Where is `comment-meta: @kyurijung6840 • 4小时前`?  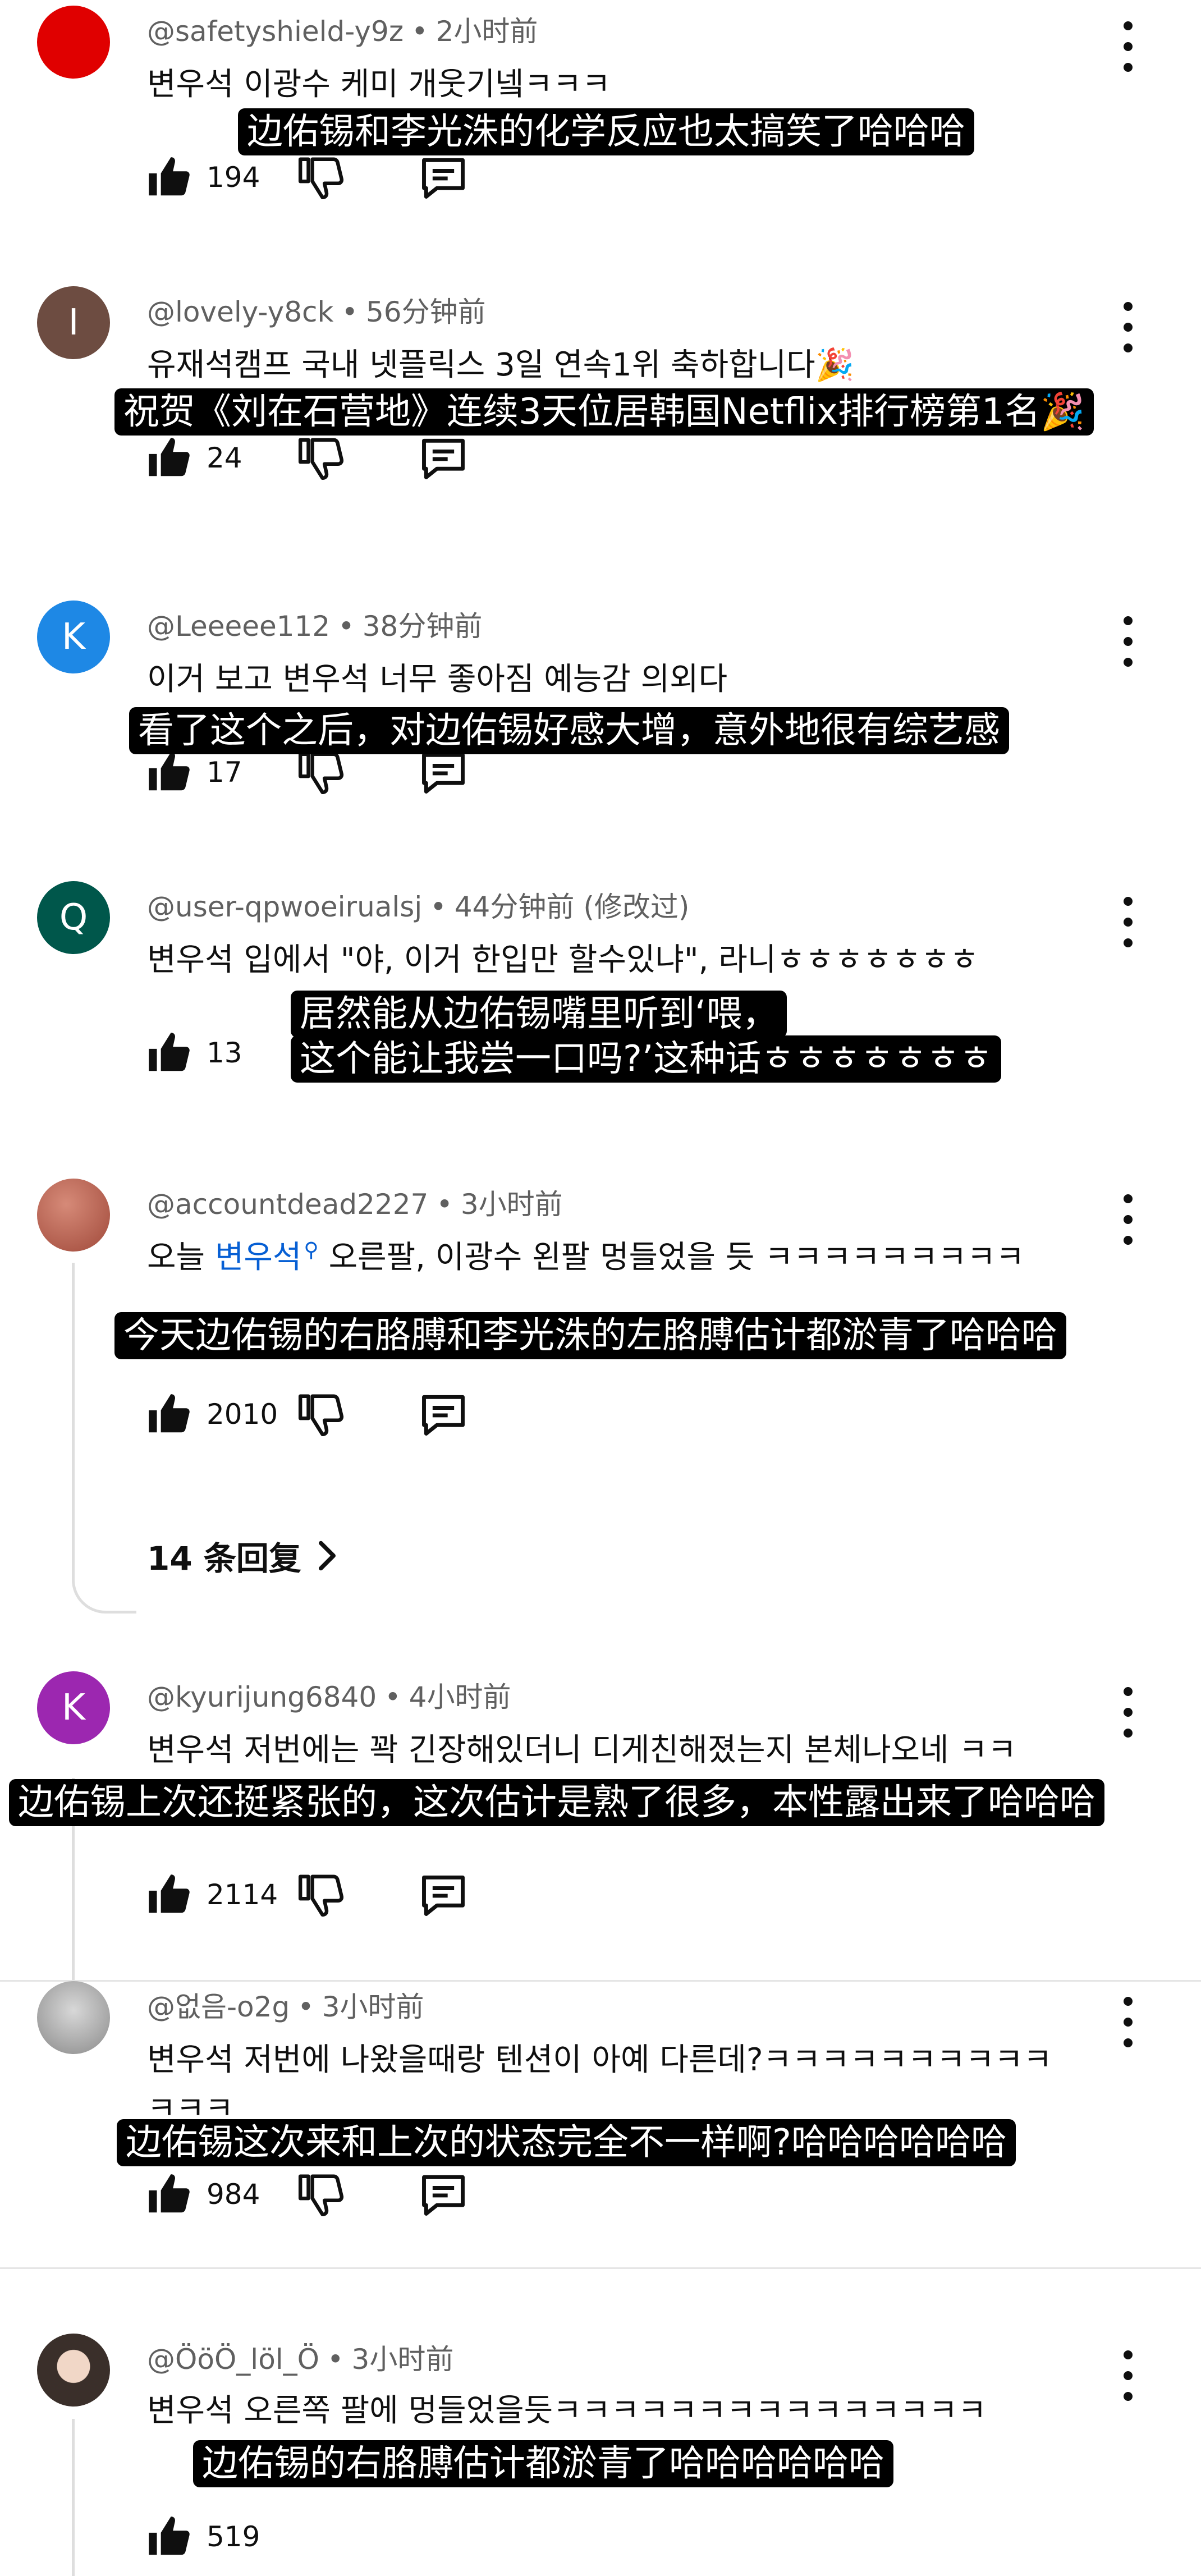
comment-meta: @kyurijung6840 • 4小时前 is located at coordinates (329, 1697).